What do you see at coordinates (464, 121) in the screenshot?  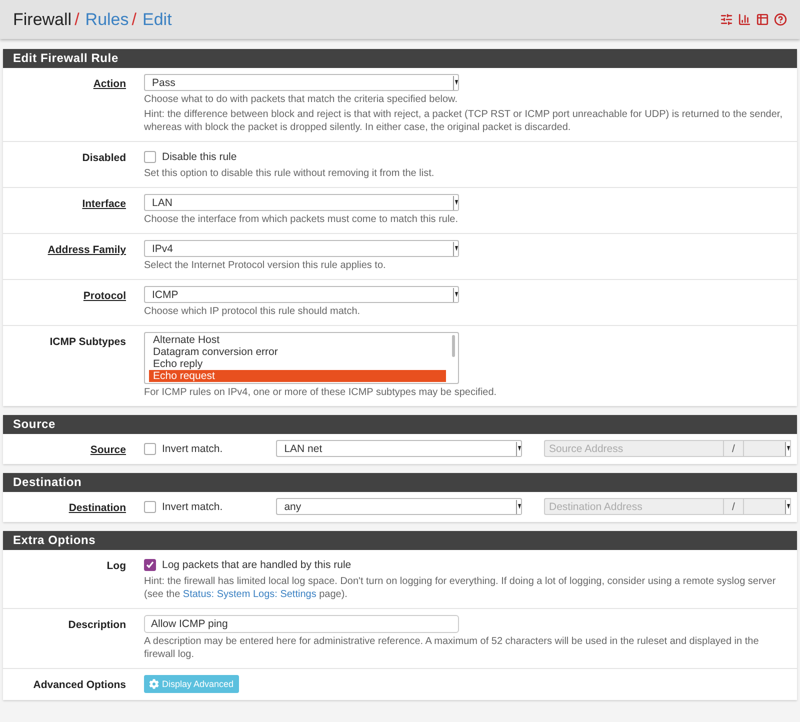 I see `help-text: Hint: the difference between block and reject is that with reject, a packet (TCP RST or ICMP port unreachable for UDP) is returned to the sender, whereas with block the packet is dropped silently. In either case, the original packet is discarded.` at bounding box center [464, 121].